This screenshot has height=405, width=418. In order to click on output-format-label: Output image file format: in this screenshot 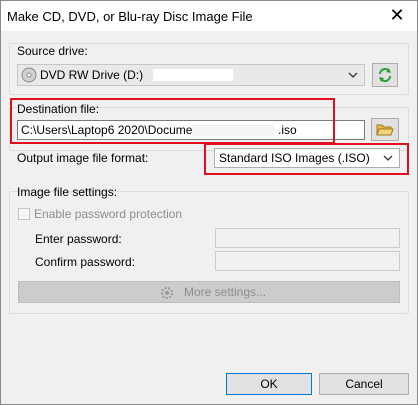, I will do `click(83, 158)`.